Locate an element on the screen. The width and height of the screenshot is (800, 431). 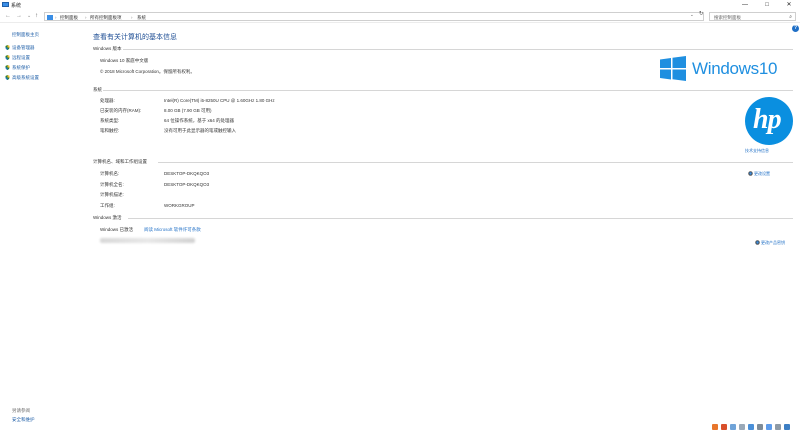
change-product-key-link: 更改产品密钥 is located at coordinates (770, 243).